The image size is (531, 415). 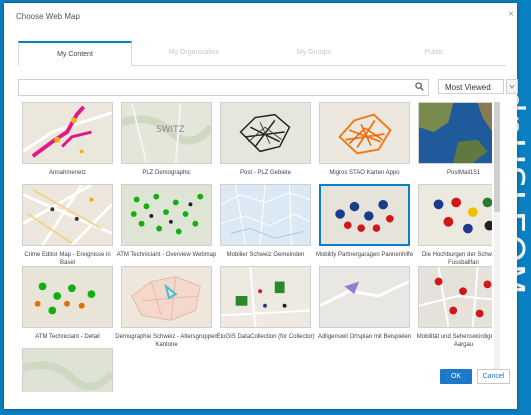 What do you see at coordinates (314, 53) in the screenshot?
I see `tab-my-groups: My Groups` at bounding box center [314, 53].